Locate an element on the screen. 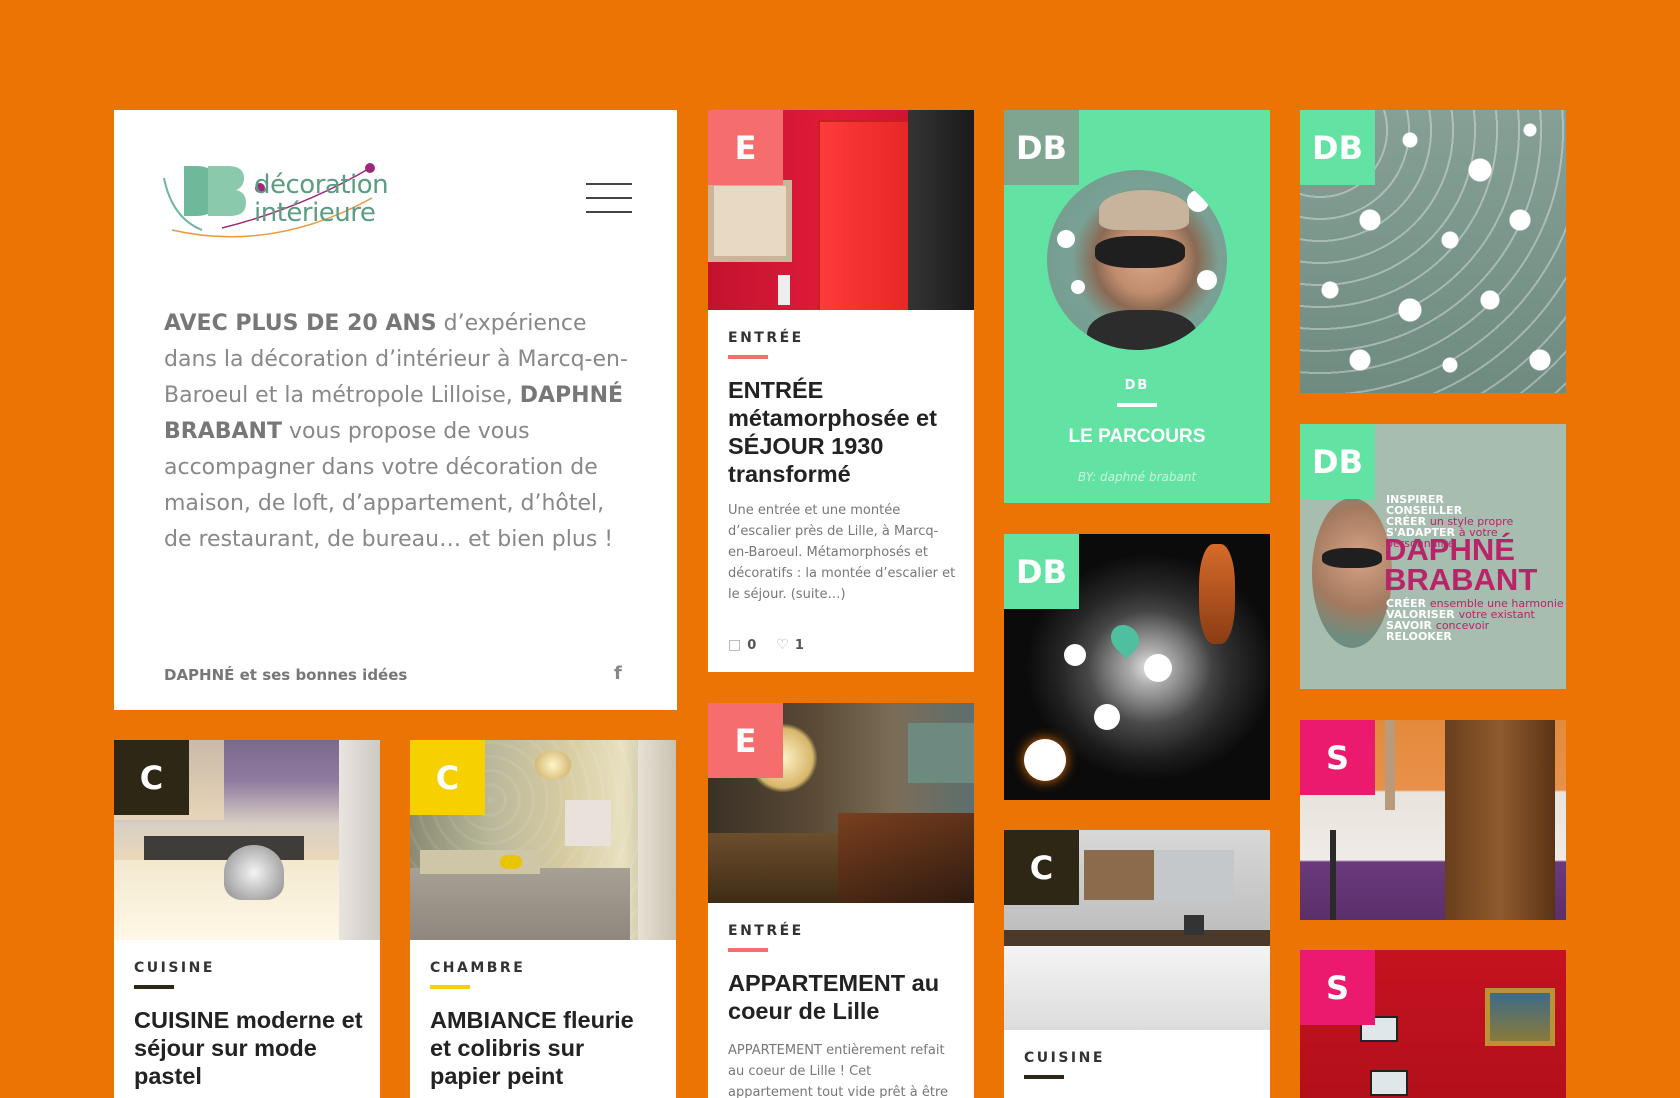 This screenshot has height=1098, width=1680. brand-word: RELOOKER is located at coordinates (1419, 636).